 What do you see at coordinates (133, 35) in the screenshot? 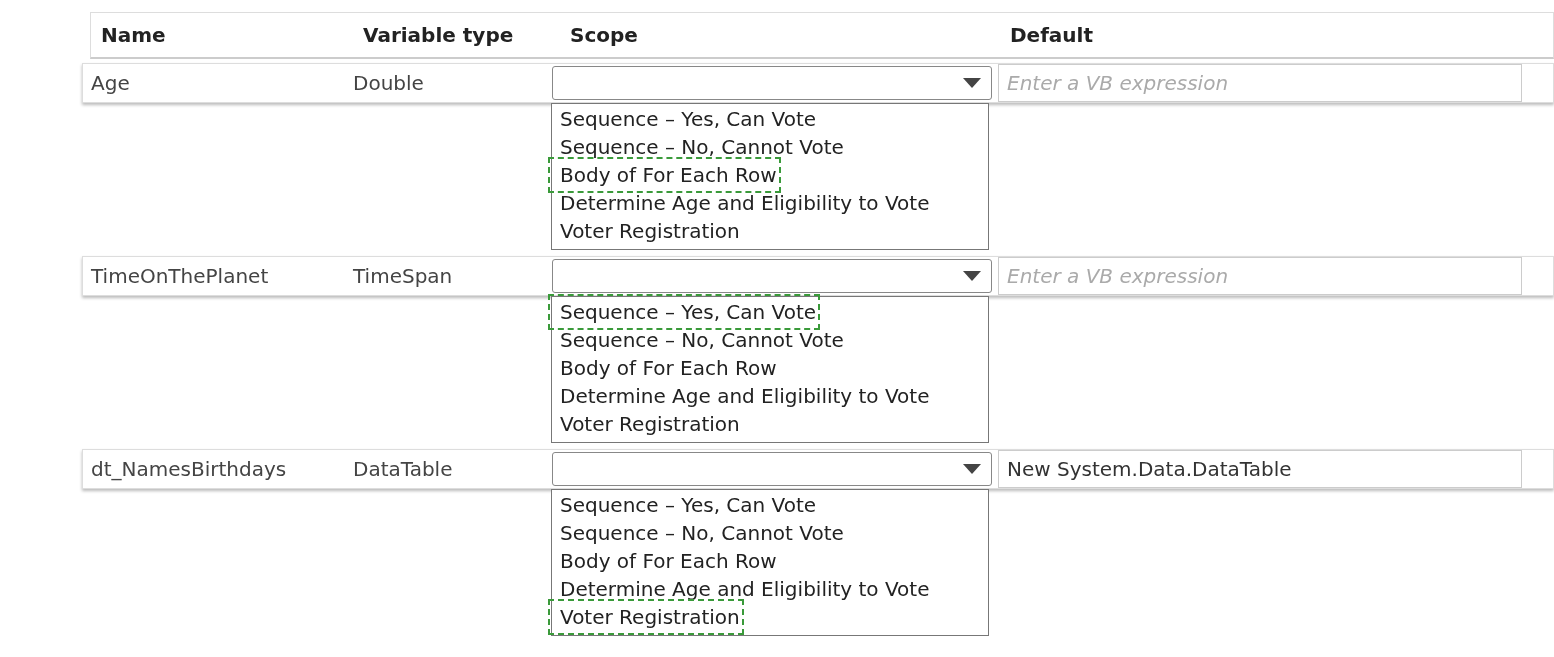
I see `column-title: Name` at bounding box center [133, 35].